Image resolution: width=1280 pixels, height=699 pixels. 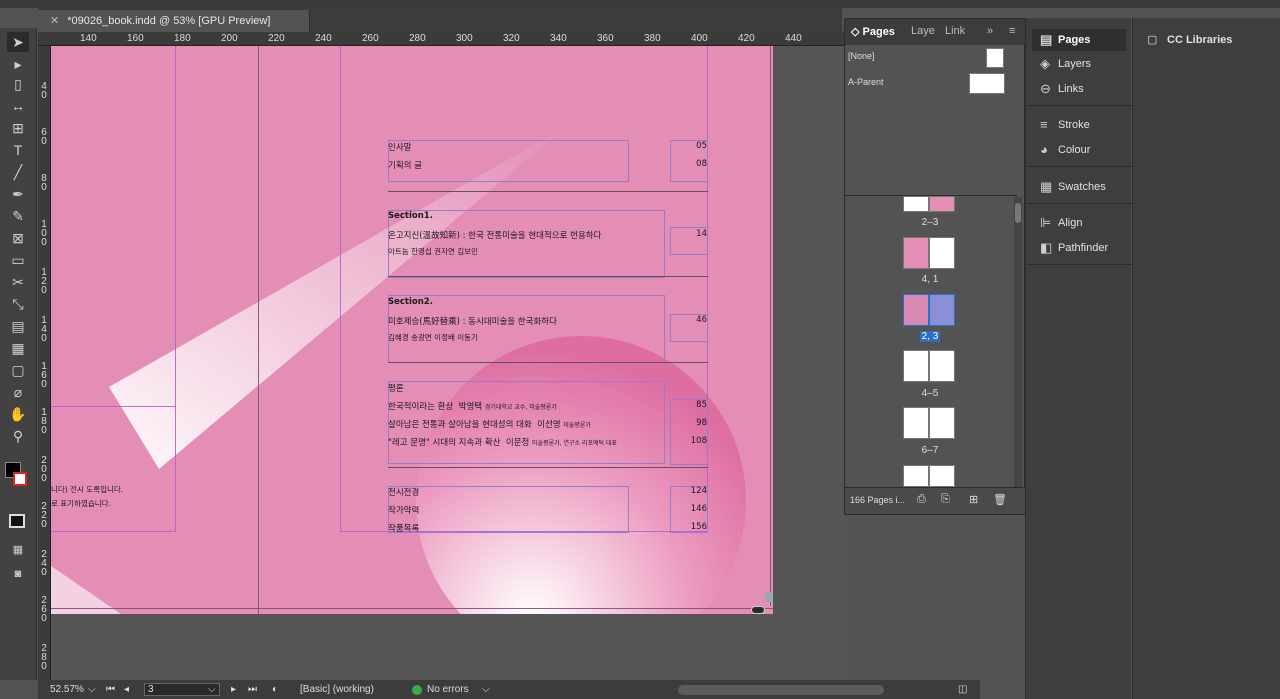 I want to click on parent-icon: ⎘, so click(x=945, y=499).